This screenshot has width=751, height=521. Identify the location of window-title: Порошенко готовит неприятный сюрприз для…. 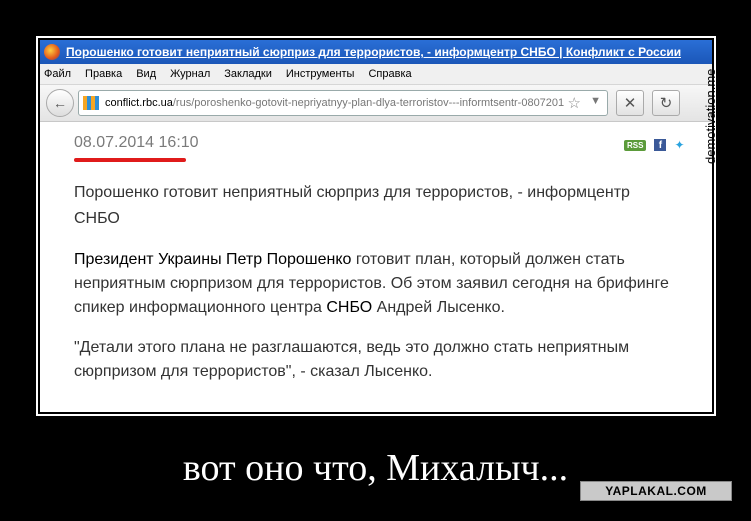
(374, 52).